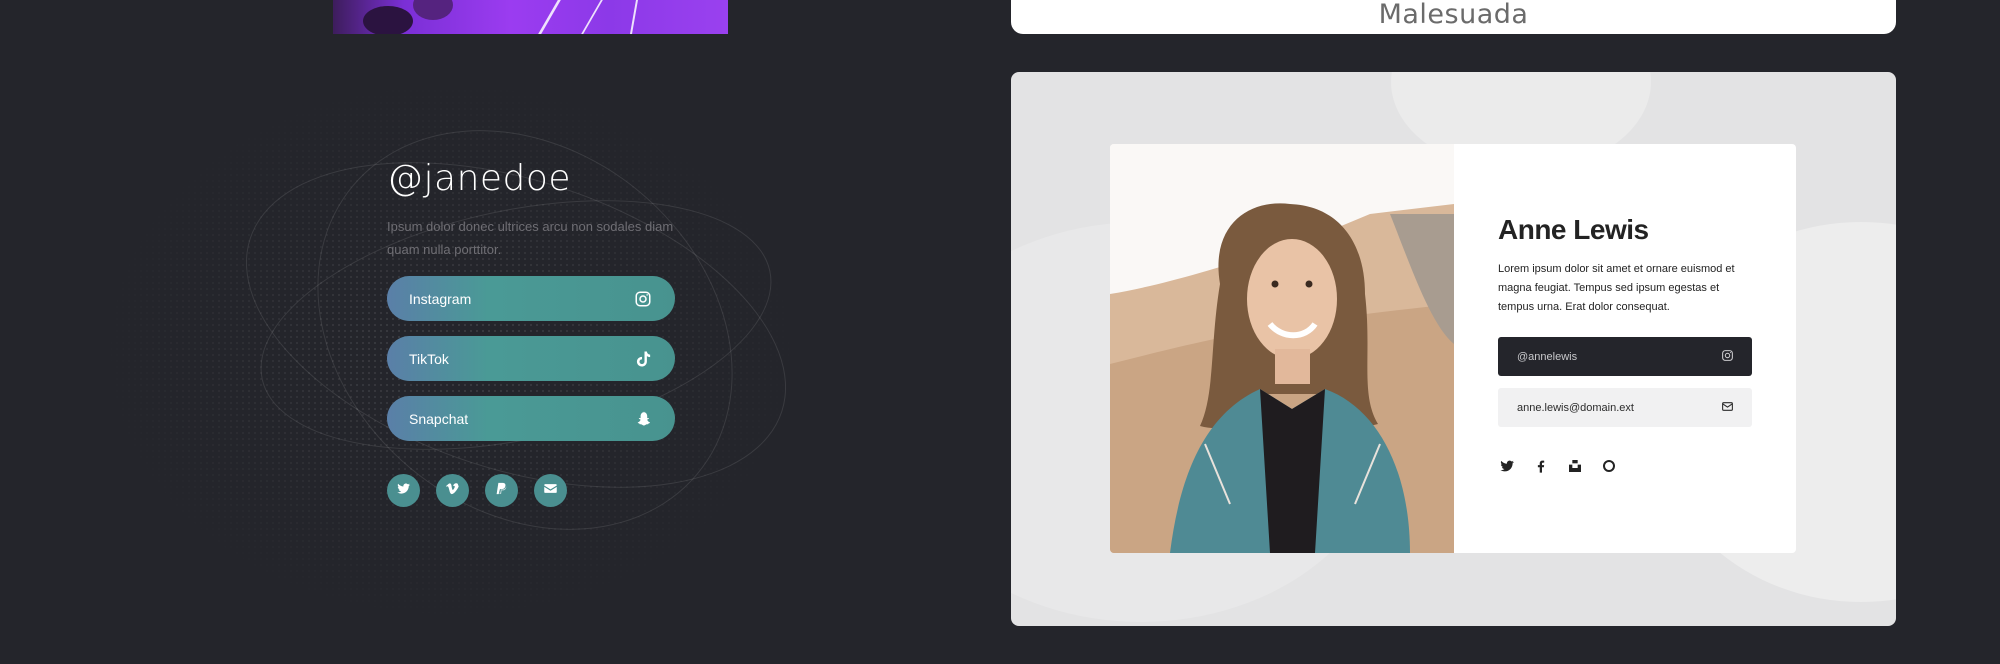  What do you see at coordinates (439, 418) in the screenshot?
I see `link-label: Snapchat` at bounding box center [439, 418].